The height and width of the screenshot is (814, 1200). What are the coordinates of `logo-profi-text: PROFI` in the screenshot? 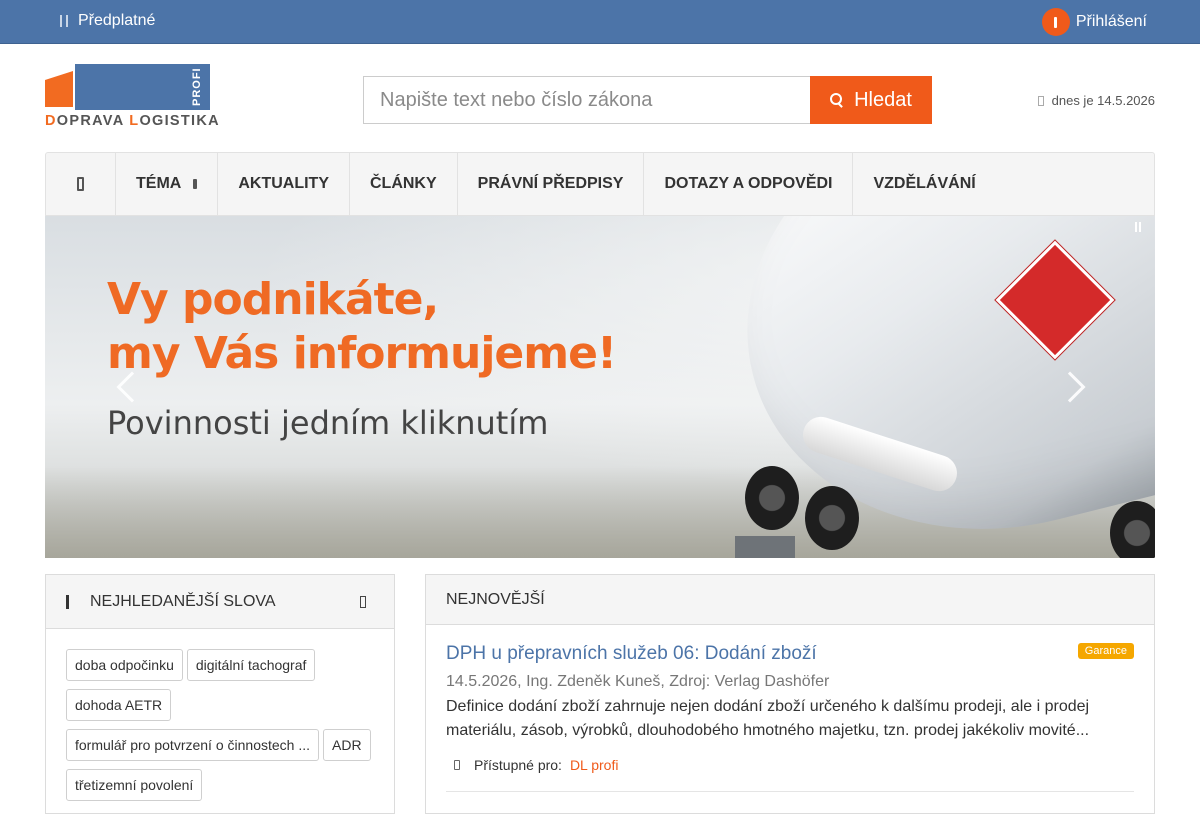 It's located at (197, 86).